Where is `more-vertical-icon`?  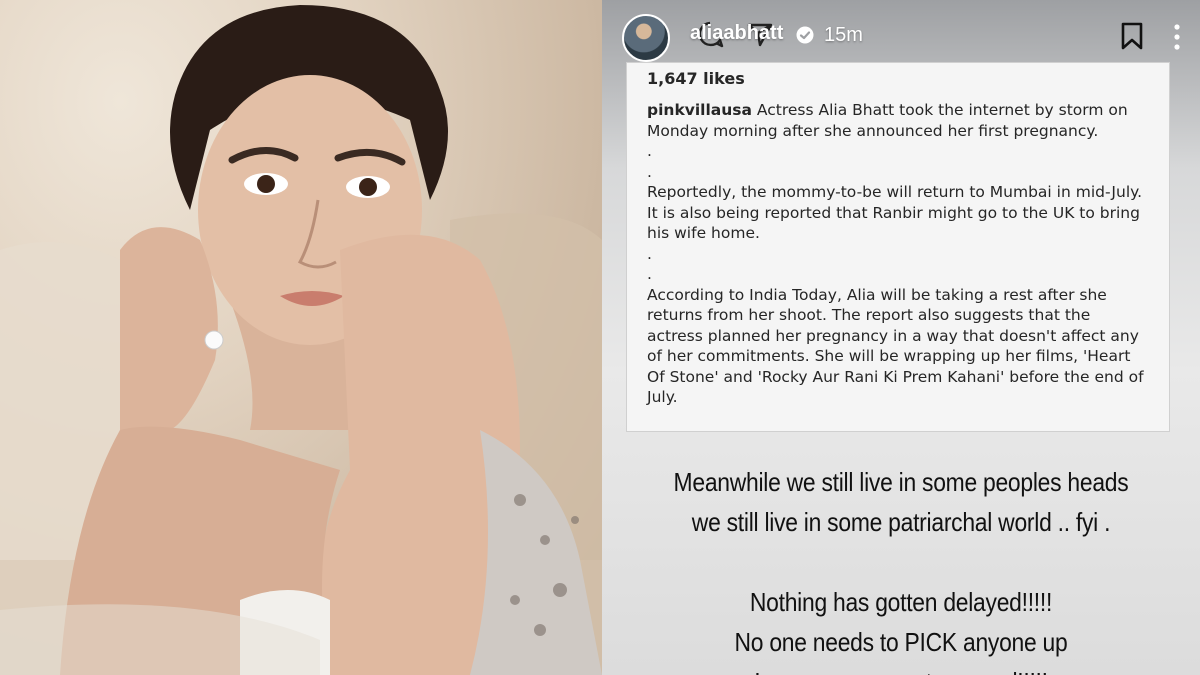
more-vertical-icon is located at coordinates (1177, 37).